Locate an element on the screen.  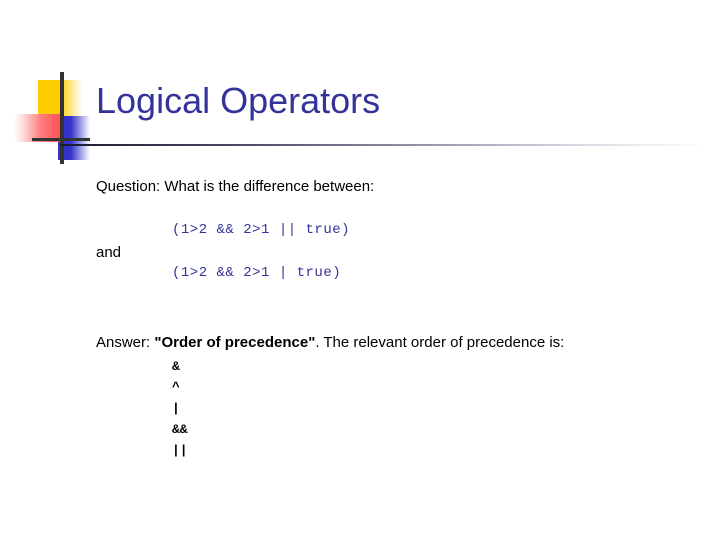
list-item: | is located at coordinates (176, 409).